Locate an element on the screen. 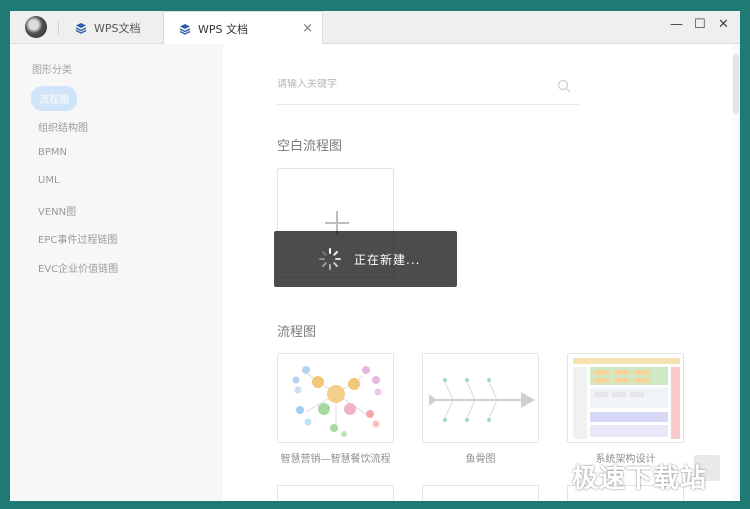 The width and height of the screenshot is (750, 509). tab-label: WPS文档 is located at coordinates (117, 28).